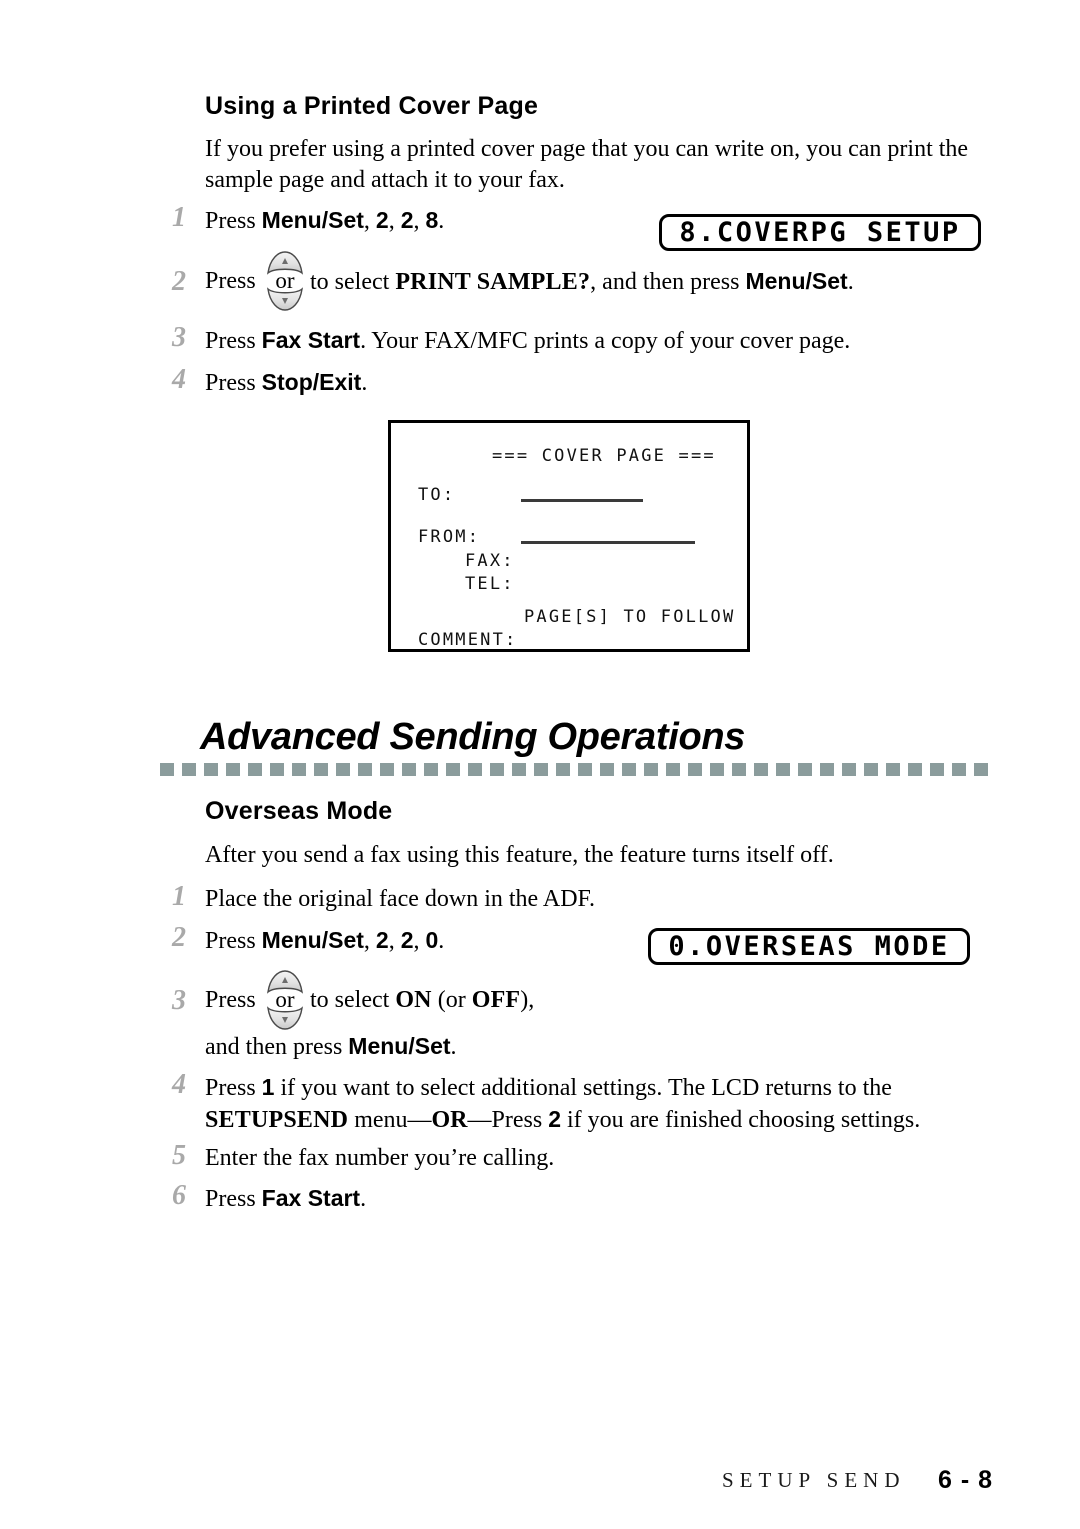 This screenshot has height=1529, width=1080. I want to click on cover-sample-fax-label: FAX:, so click(490, 561).